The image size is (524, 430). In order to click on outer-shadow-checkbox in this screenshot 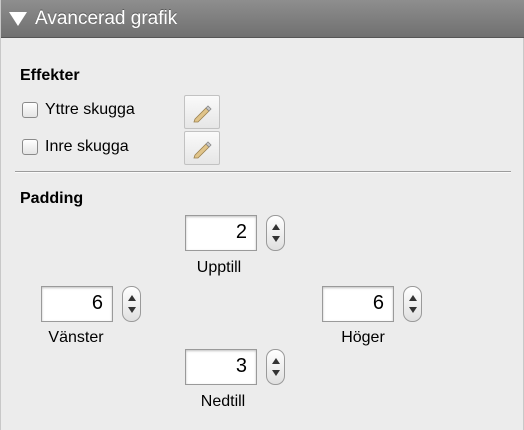, I will do `click(30, 110)`.